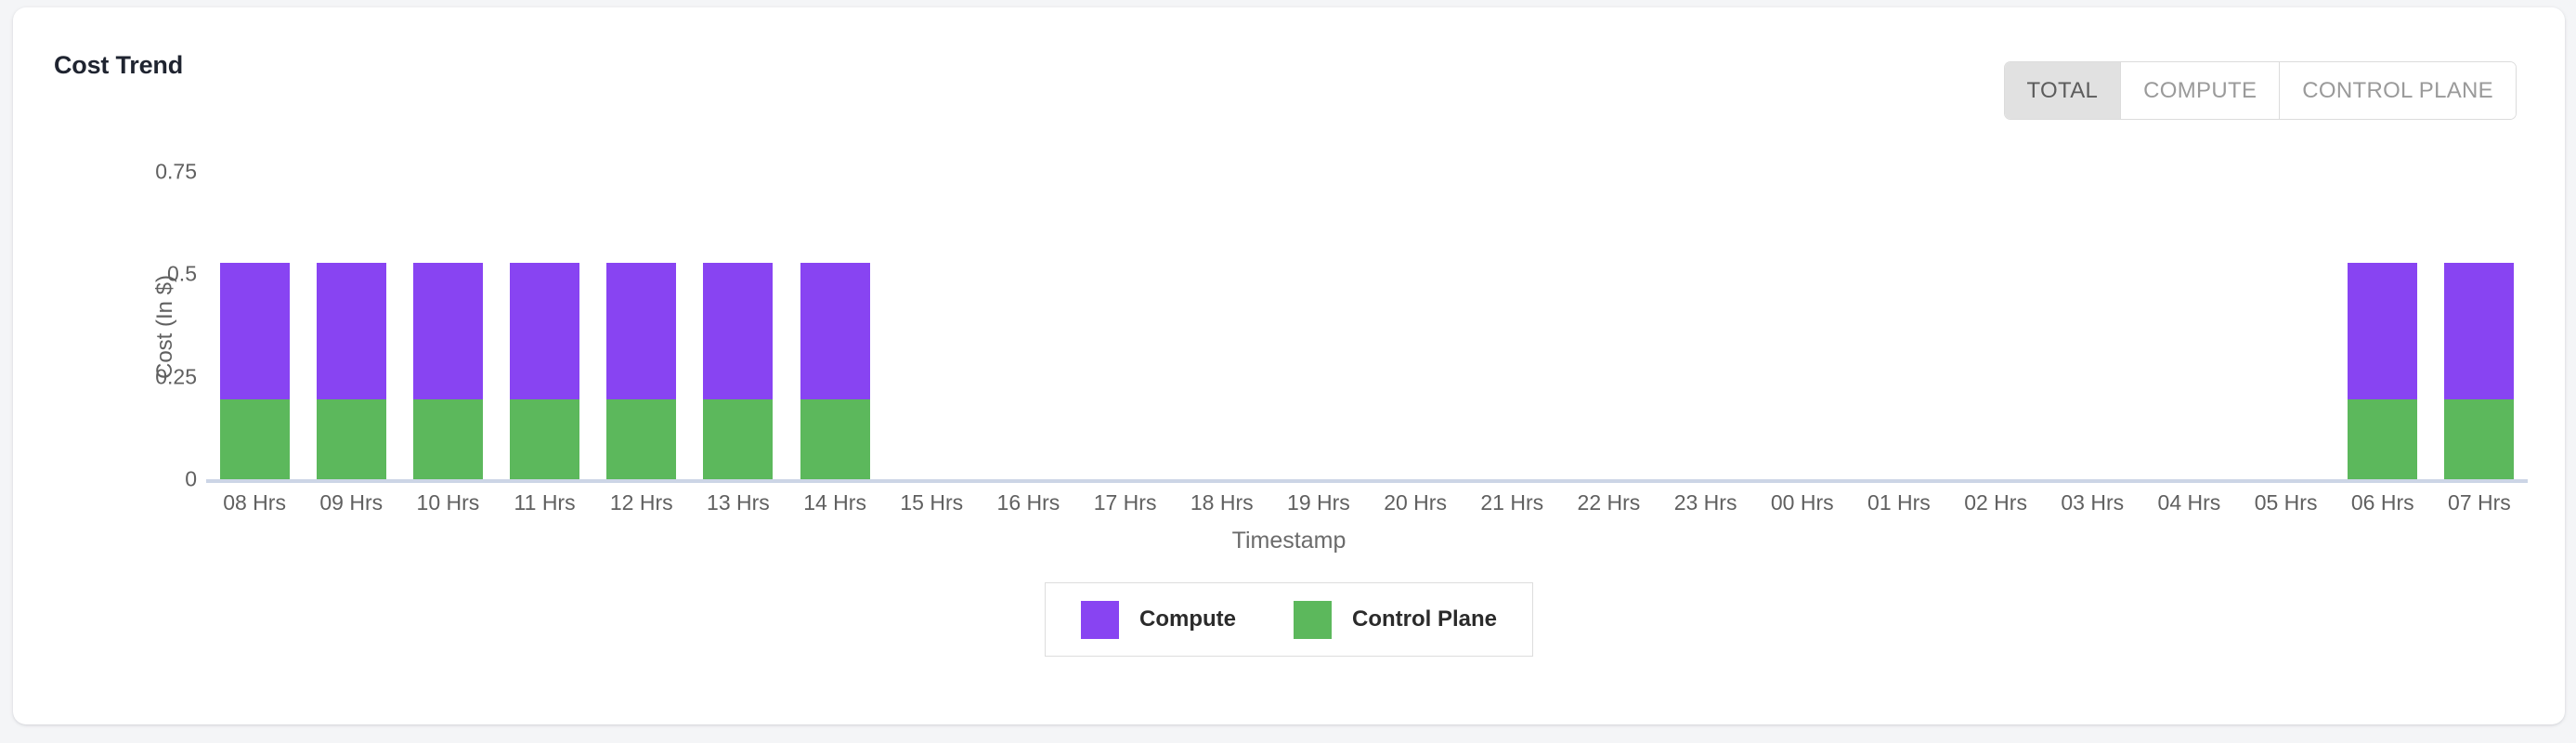 The height and width of the screenshot is (743, 2576). I want to click on x-tick-label: 18 Hrs, so click(1222, 502).